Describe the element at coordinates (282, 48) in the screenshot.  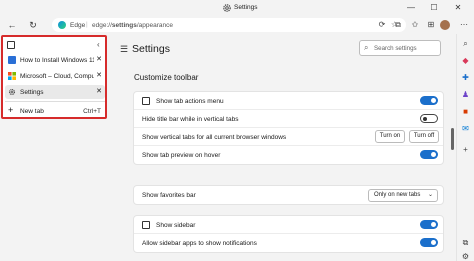
I see `settings-header: ☰ Settings ⌕` at that location.